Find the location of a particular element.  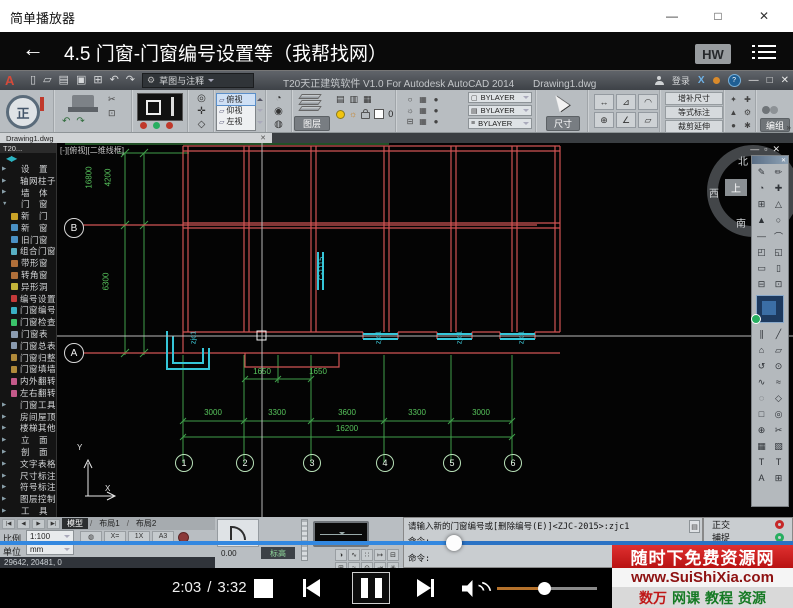

lock-icon is located at coordinates (366, 114).